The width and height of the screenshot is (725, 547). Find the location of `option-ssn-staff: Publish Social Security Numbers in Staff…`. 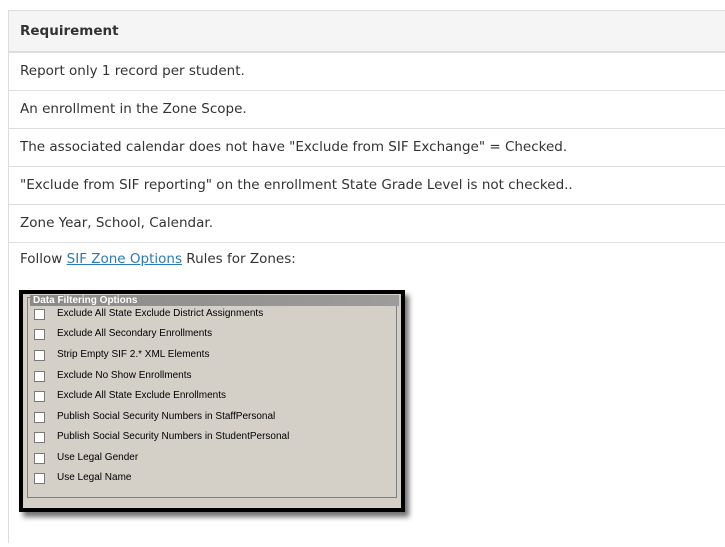

option-ssn-staff: Publish Social Security Numbers in Staff… is located at coordinates (154, 417).